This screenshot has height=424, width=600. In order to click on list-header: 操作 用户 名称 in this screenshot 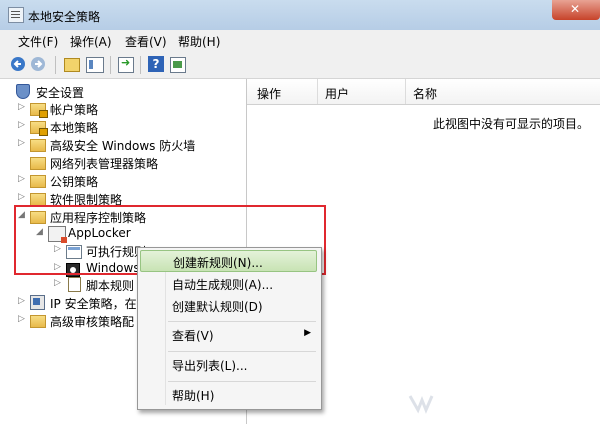, I will do `click(423, 92)`.